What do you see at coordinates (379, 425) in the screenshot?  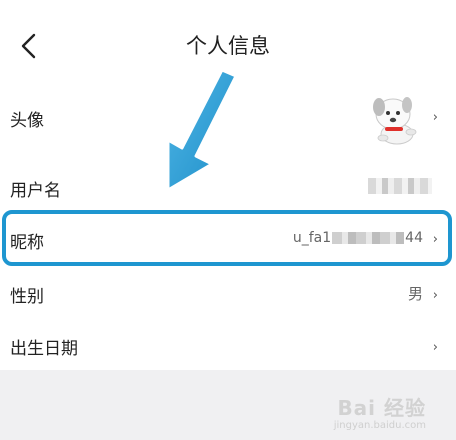 I see `baidu-watermark-url: jingyan.baidu.com` at bounding box center [379, 425].